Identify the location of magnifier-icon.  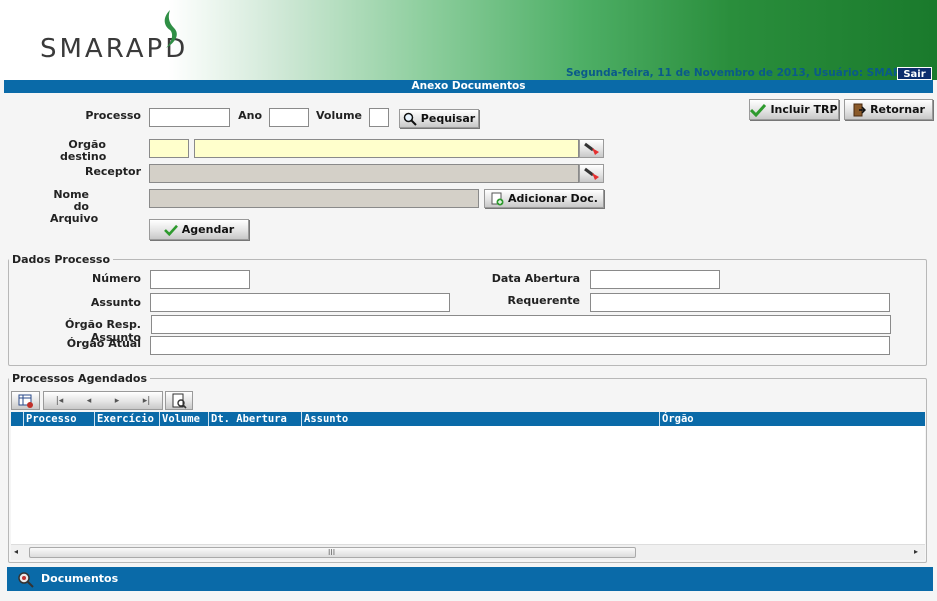
(410, 119).